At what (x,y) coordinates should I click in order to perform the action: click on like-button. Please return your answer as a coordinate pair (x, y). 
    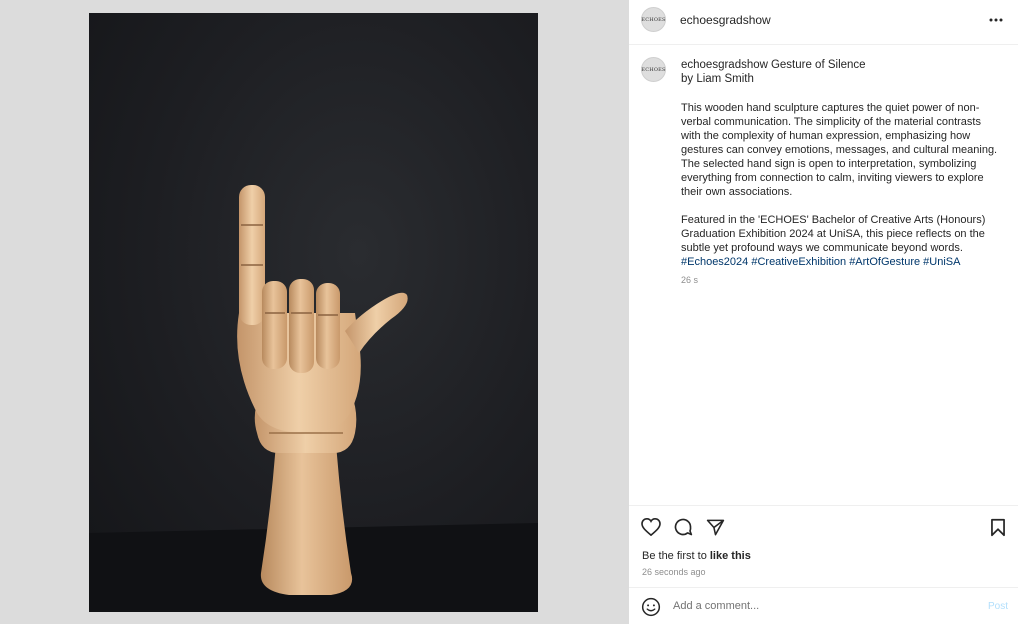
    Looking at the image, I should click on (651, 527).